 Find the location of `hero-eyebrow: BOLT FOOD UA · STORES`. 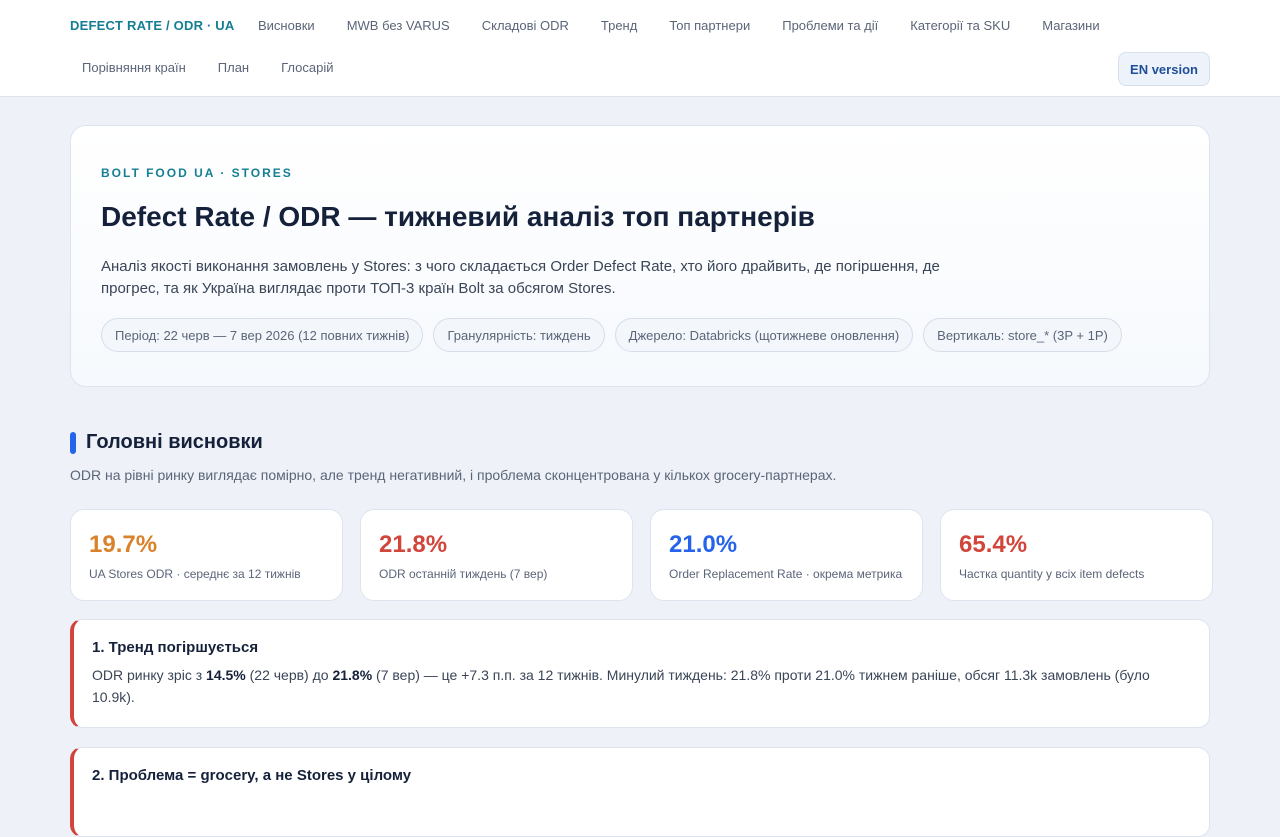

hero-eyebrow: BOLT FOOD UA · STORES is located at coordinates (197, 173).